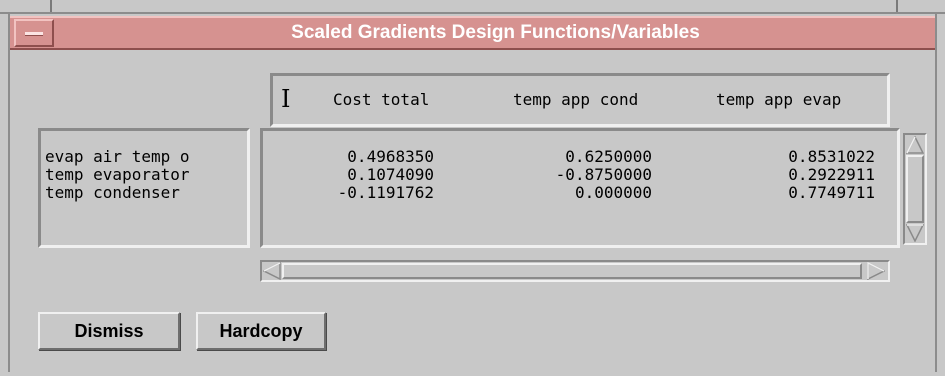  I want to click on horizontal-scroll-thumb, so click(572, 271).